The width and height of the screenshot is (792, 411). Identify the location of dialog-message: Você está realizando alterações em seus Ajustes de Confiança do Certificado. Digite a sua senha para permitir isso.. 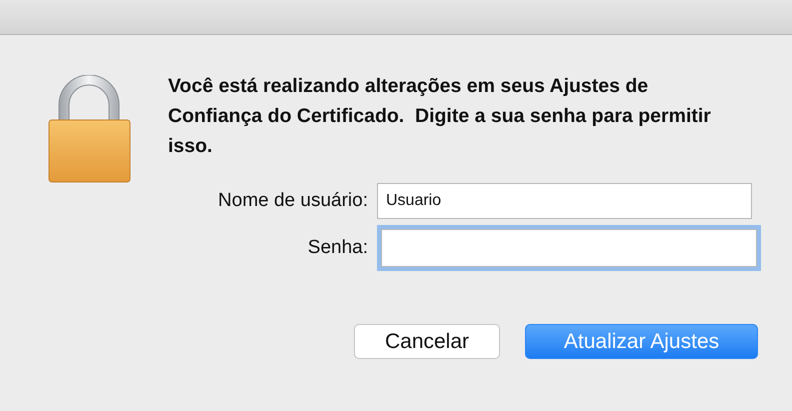
(440, 116).